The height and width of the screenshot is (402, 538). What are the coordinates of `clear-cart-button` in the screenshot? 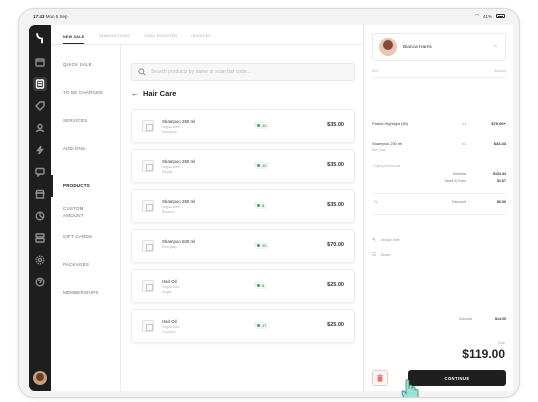 It's located at (380, 378).